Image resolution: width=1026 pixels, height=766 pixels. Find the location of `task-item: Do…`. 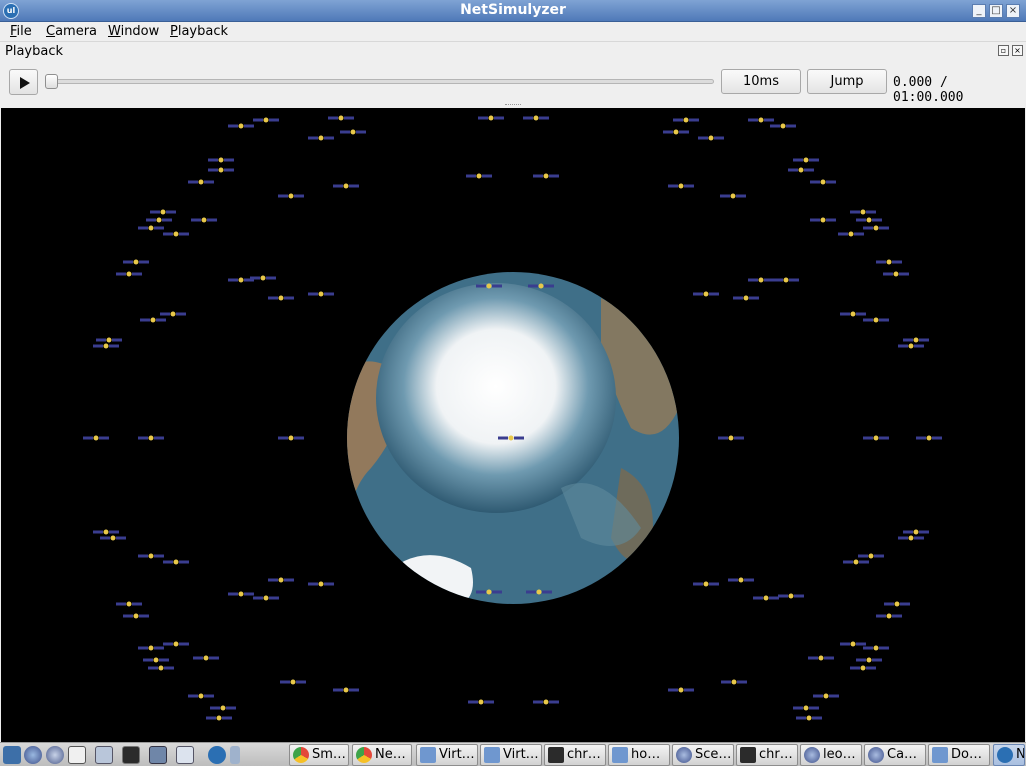

task-item: Do… is located at coordinates (959, 755).